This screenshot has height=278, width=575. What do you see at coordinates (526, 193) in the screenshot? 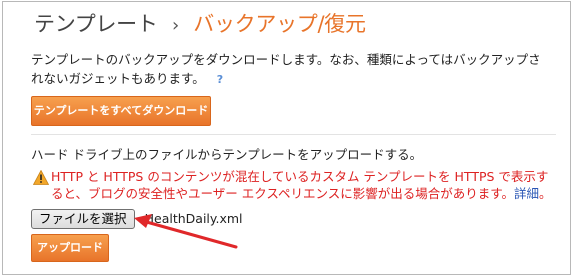
I see `learn-more-link: 詳細` at bounding box center [526, 193].